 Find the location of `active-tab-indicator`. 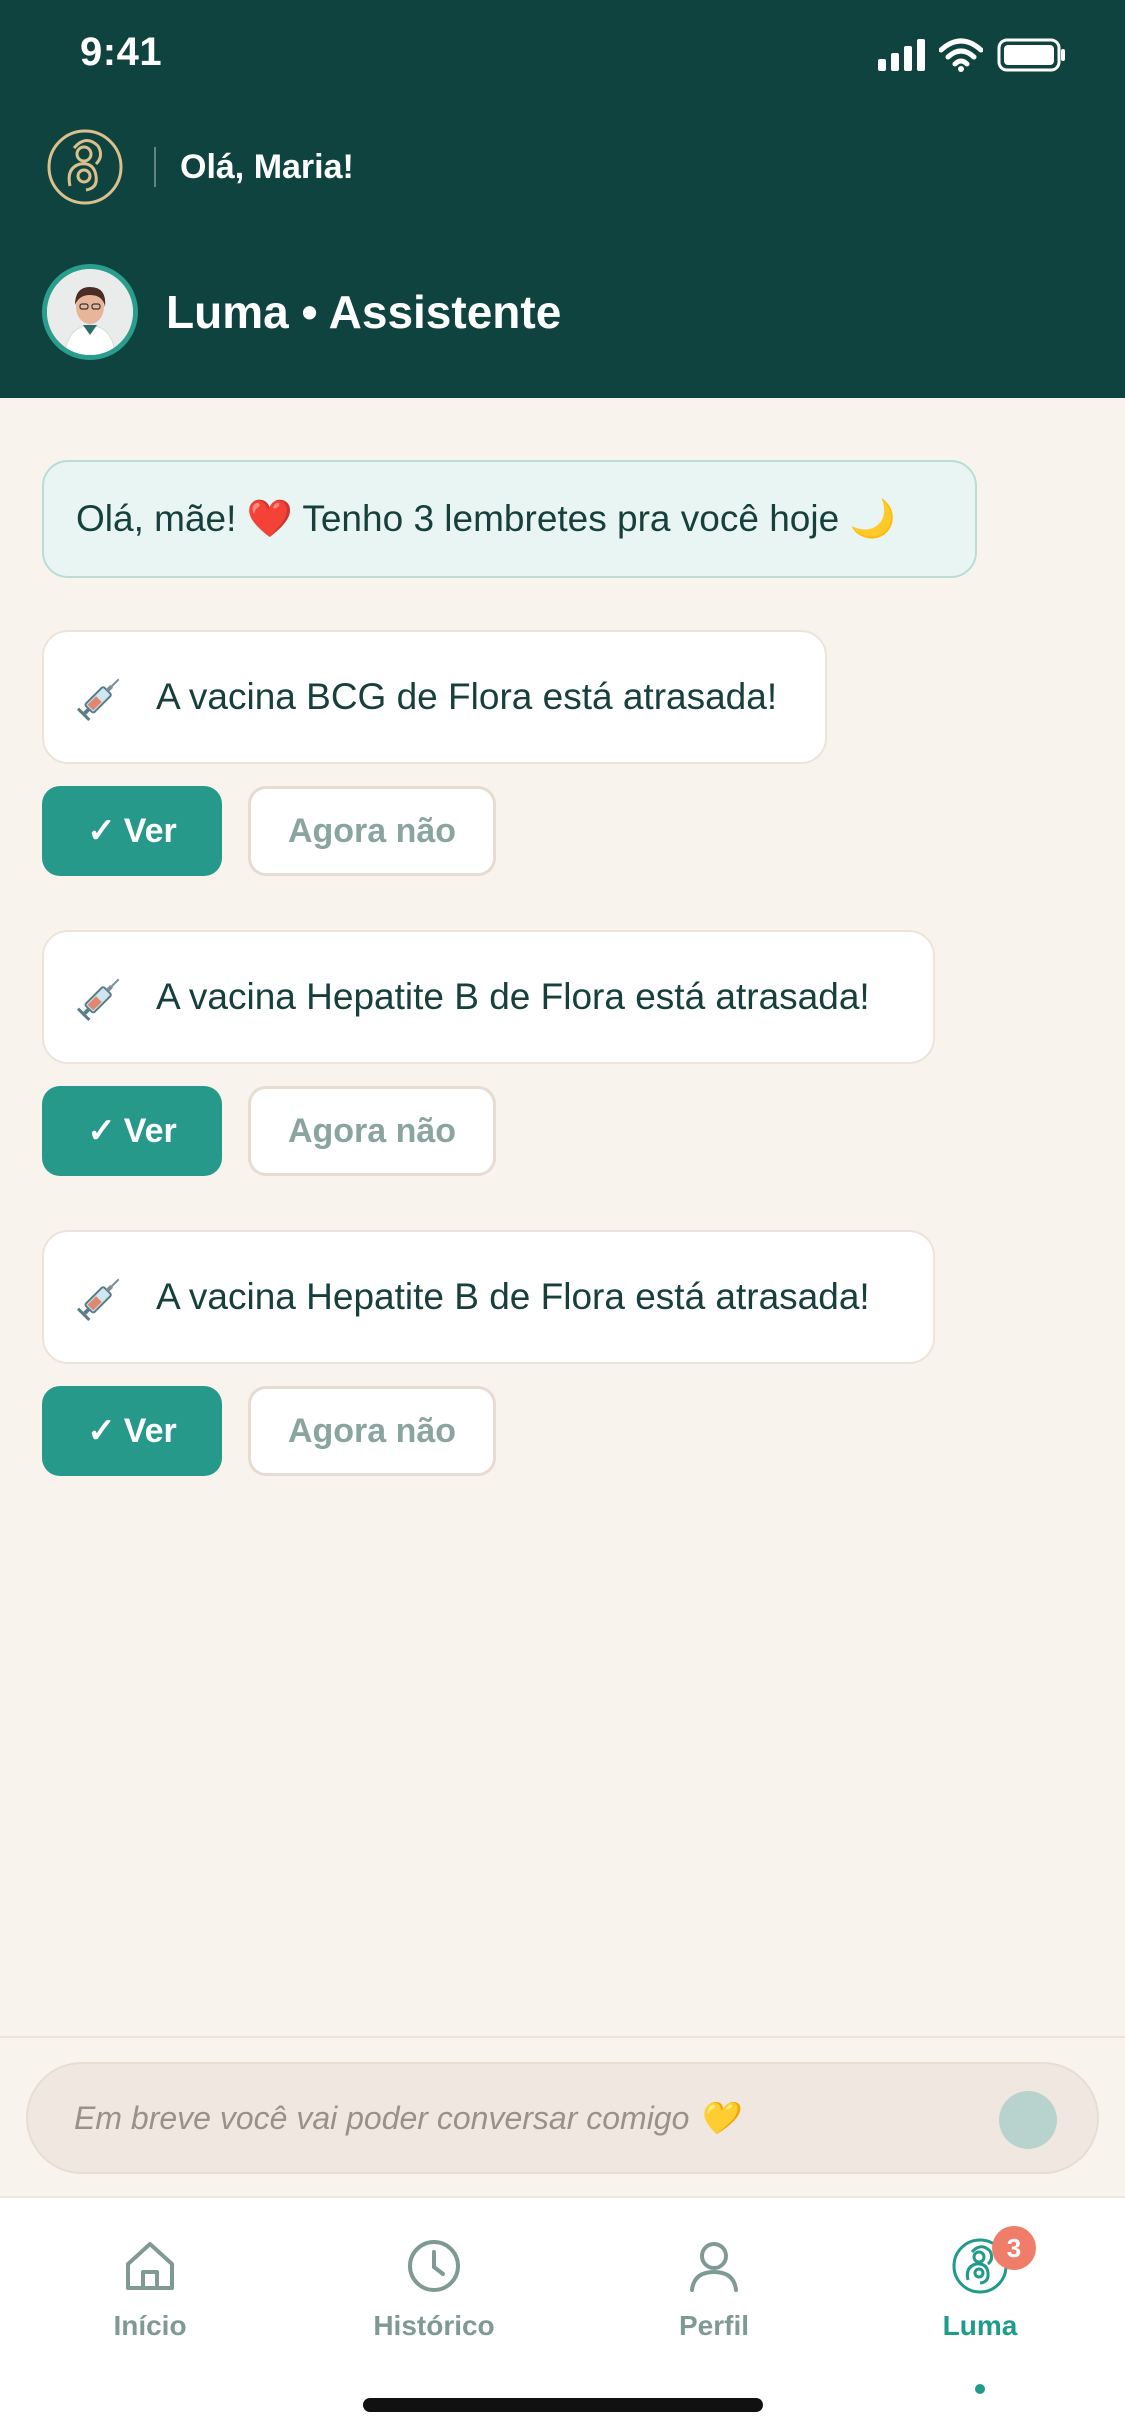

active-tab-indicator is located at coordinates (980, 2389).